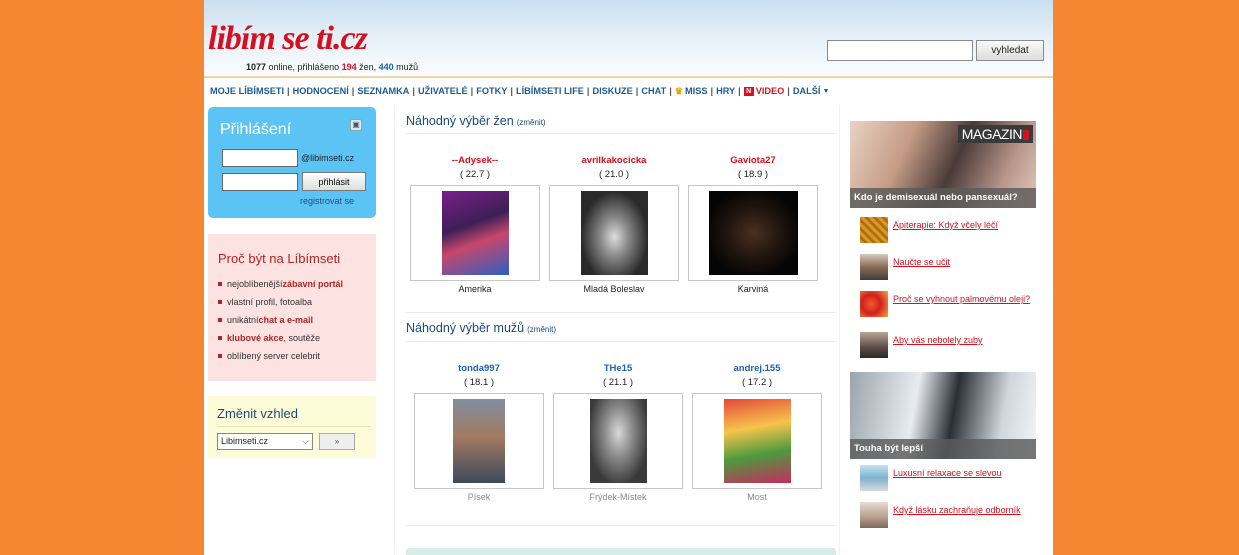  I want to click on profile-card: avrilkakocicka ( 21.0 ) Mladá Boleslav, so click(614, 225).